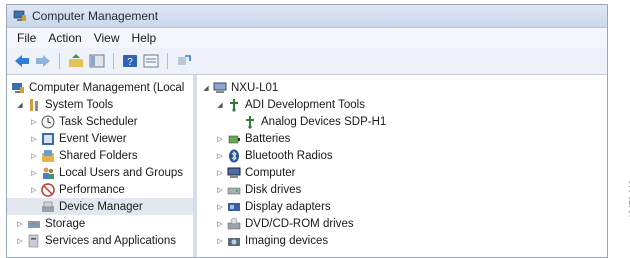 The image size is (630, 258). Describe the element at coordinates (402, 240) in the screenshot. I see `device-node-imaging-devices: ▷ Imaging devices` at that location.